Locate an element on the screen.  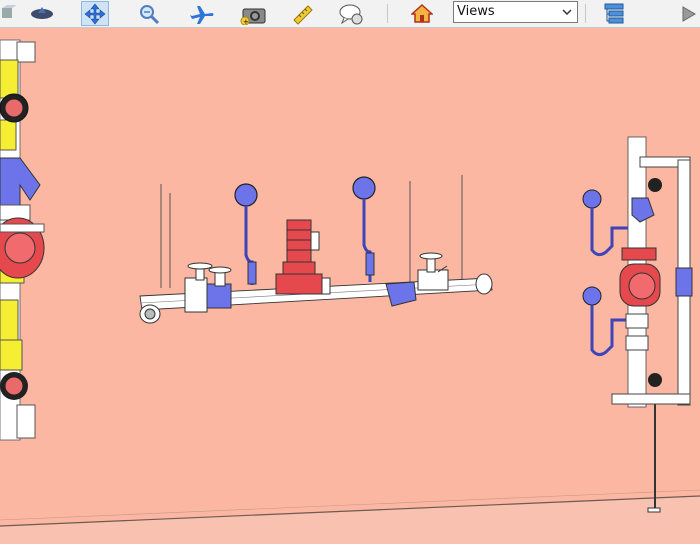
camera-button: + is located at coordinates (254, 13).